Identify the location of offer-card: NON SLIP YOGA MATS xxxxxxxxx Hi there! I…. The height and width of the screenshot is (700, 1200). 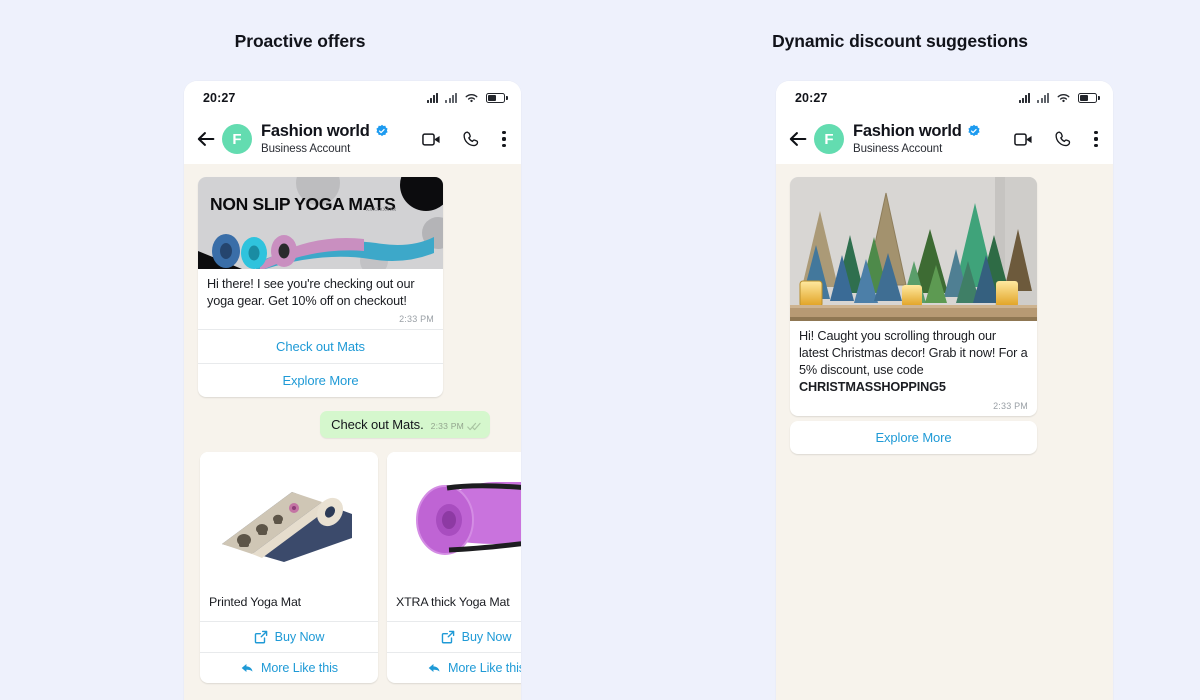
(320, 287).